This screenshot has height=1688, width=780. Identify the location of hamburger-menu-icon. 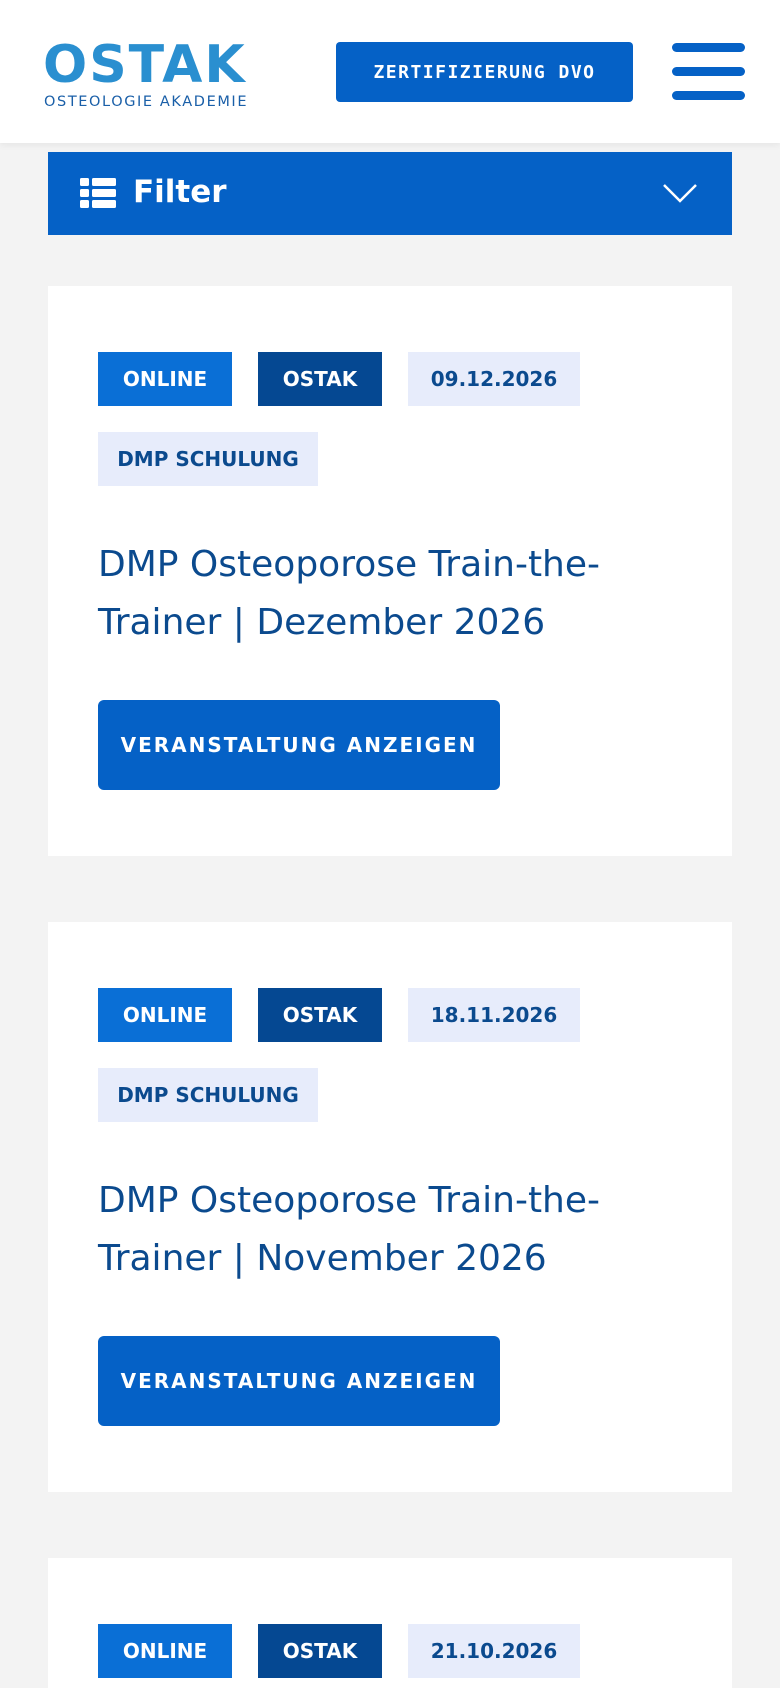
(708, 72).